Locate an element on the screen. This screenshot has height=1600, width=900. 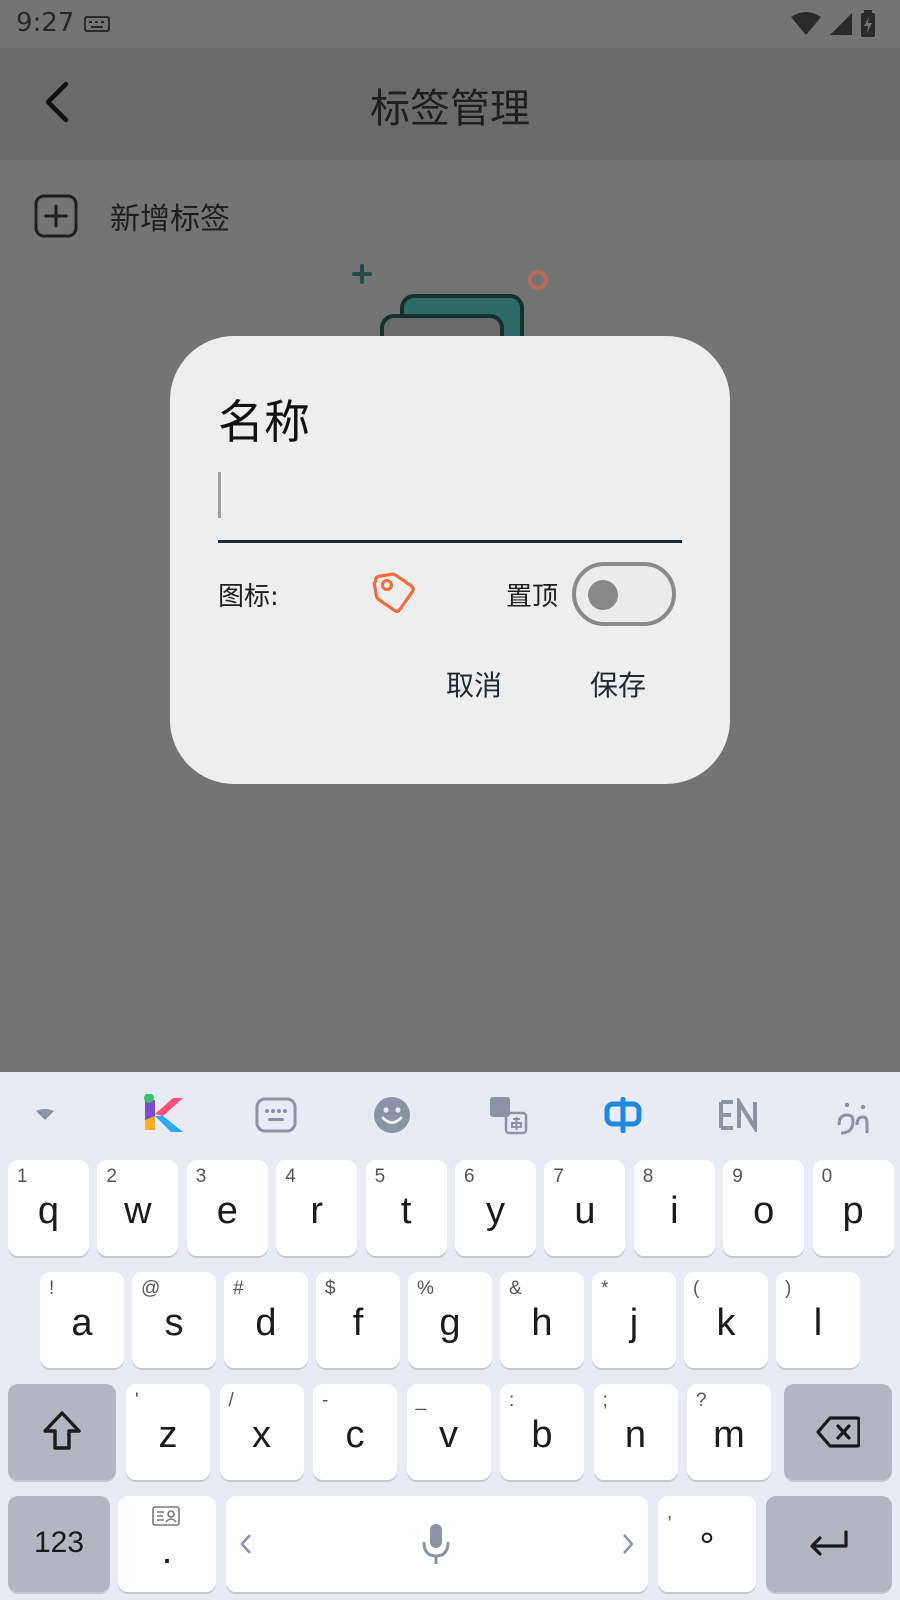
comma-key-hint: , is located at coordinates (670, 1512).